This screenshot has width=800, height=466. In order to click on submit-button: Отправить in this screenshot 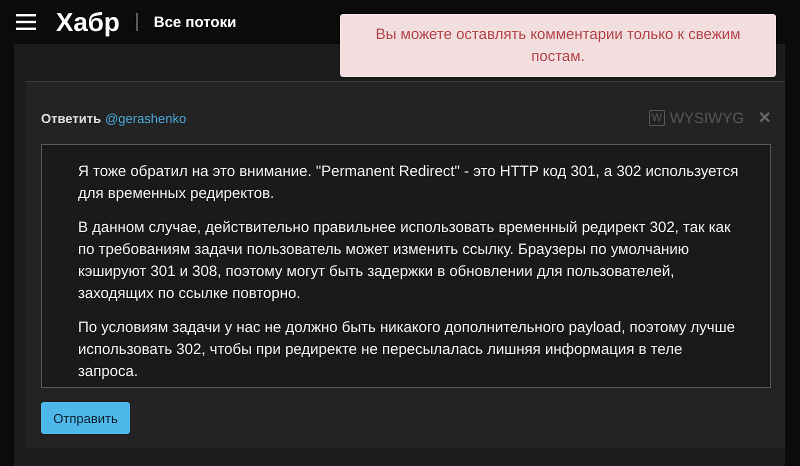, I will do `click(85, 418)`.